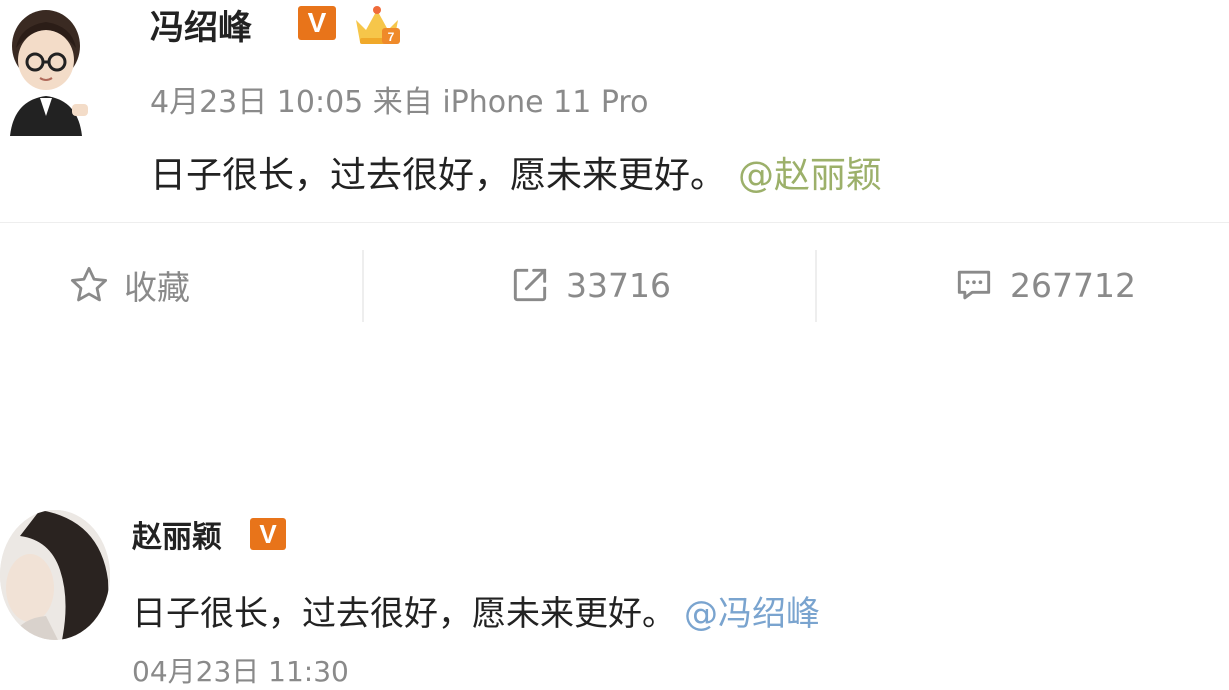 Image resolution: width=1229 pixels, height=690 pixels. I want to click on favorite-button: 收藏, so click(129, 285).